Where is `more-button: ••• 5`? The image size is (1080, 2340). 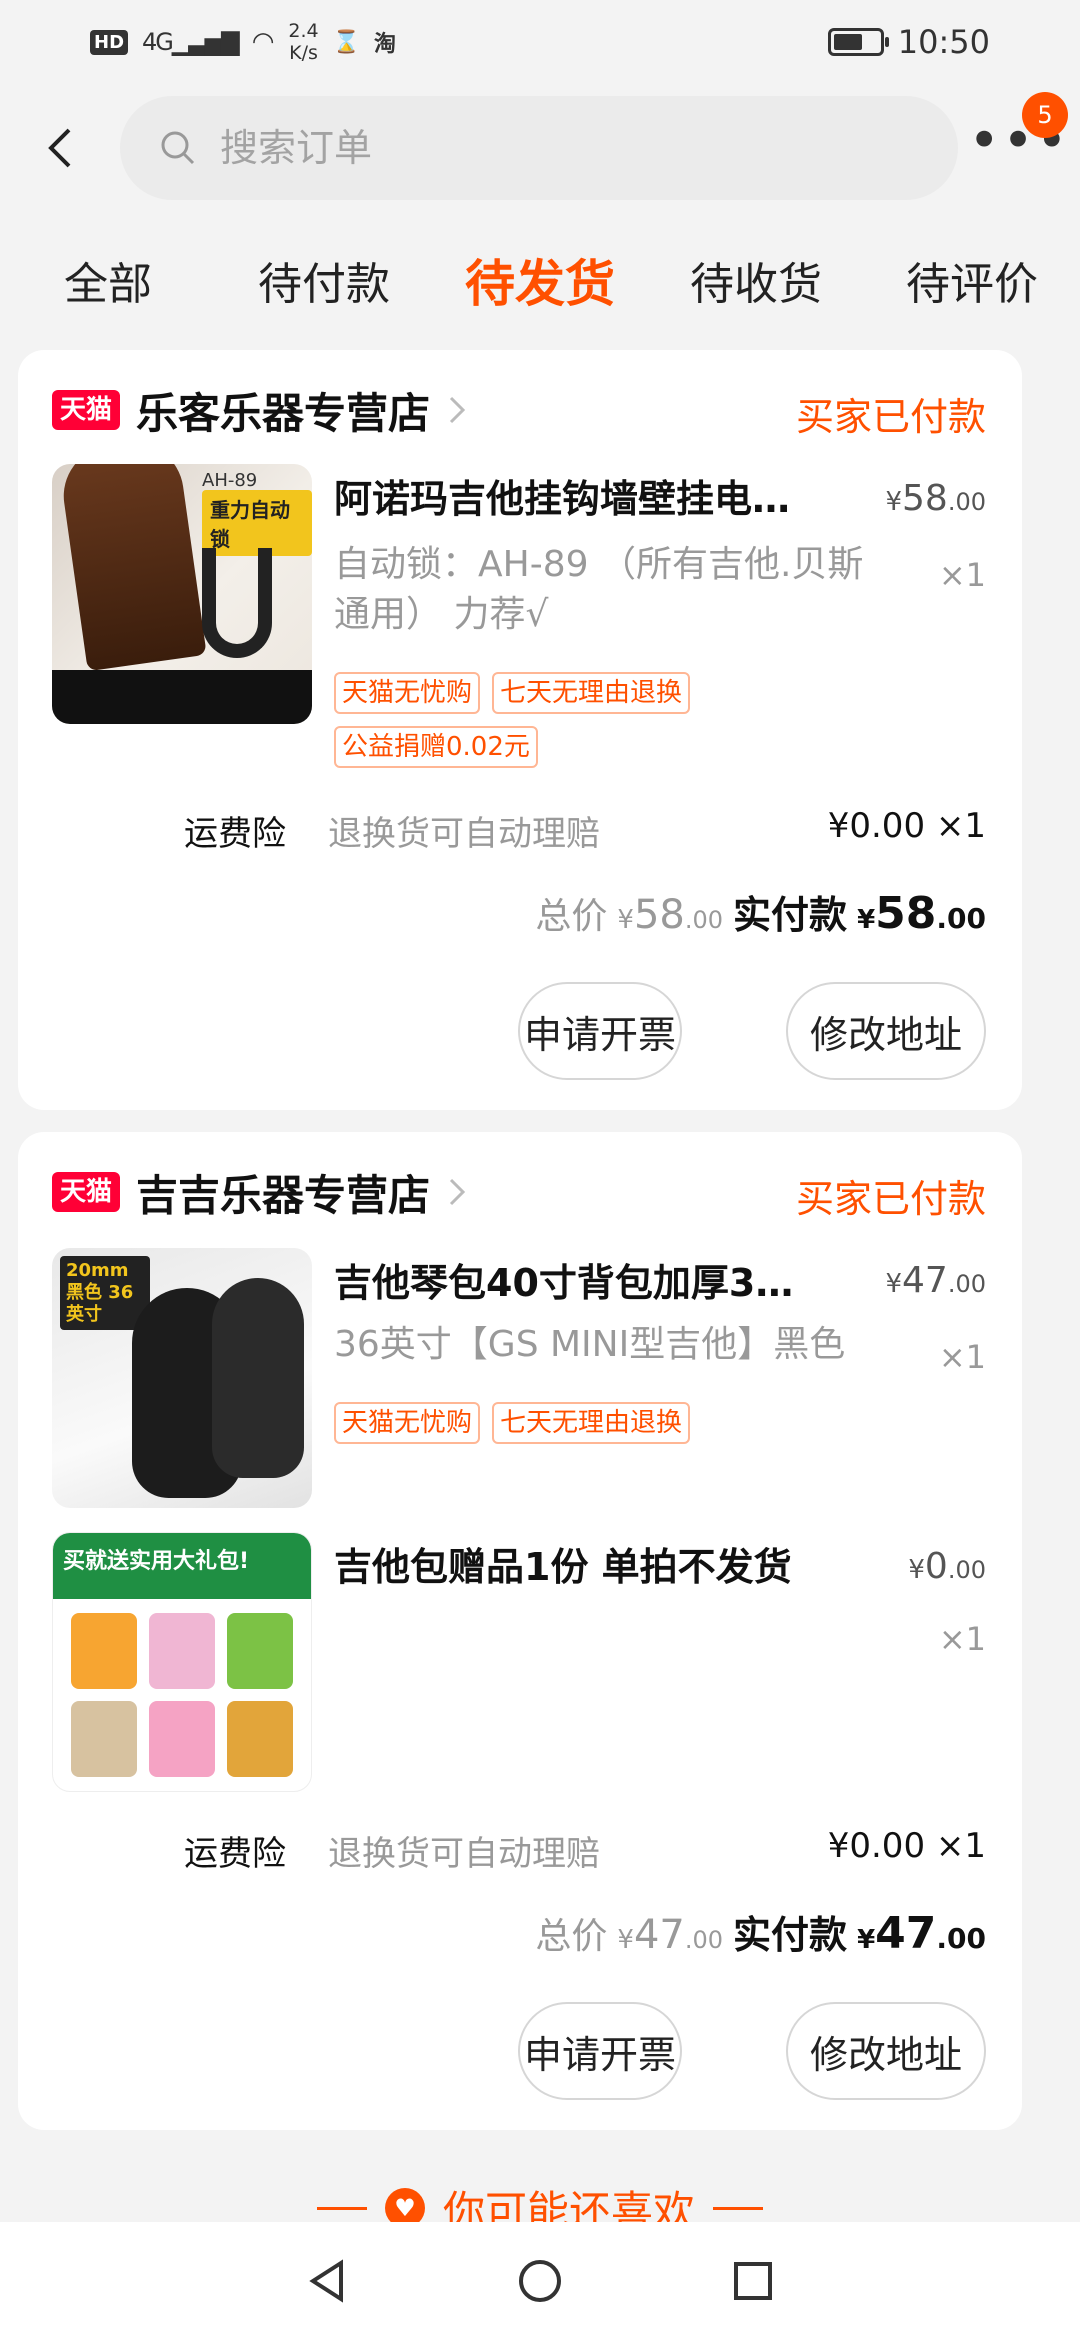 more-button: ••• 5 is located at coordinates (1019, 146).